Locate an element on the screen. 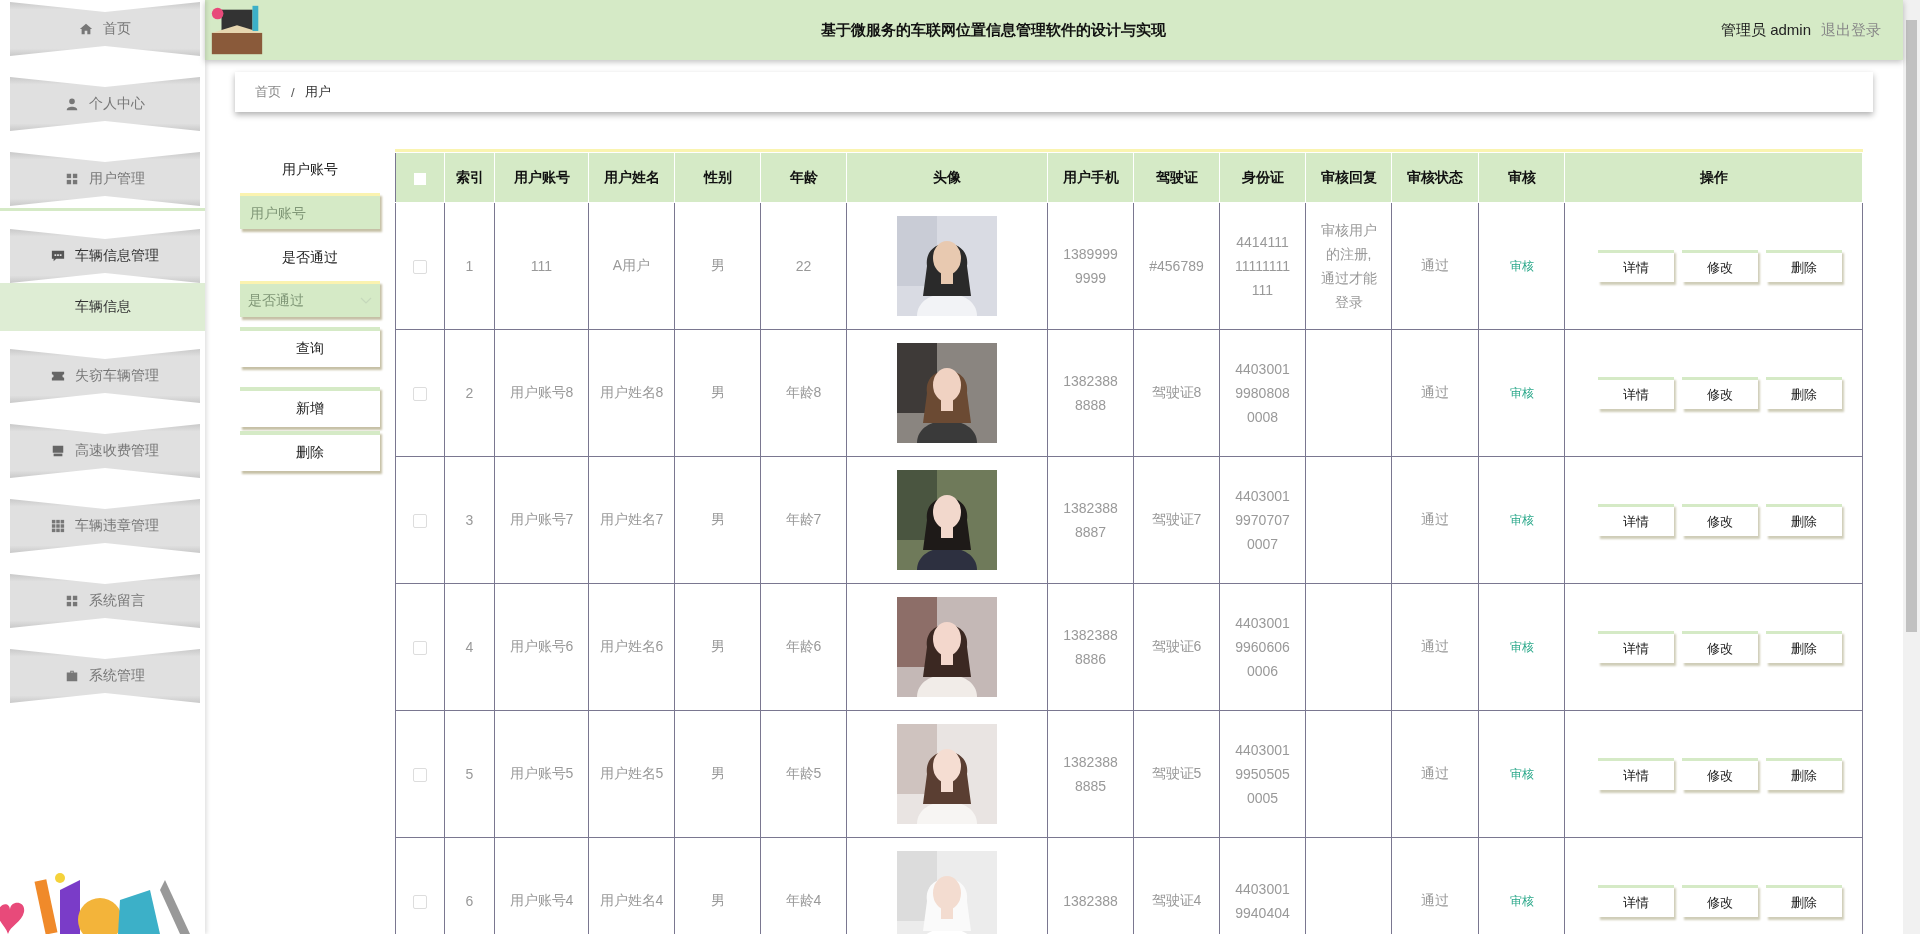 The width and height of the screenshot is (1920, 934). sidebar-item: 车辆信息管理 is located at coordinates (105, 256).